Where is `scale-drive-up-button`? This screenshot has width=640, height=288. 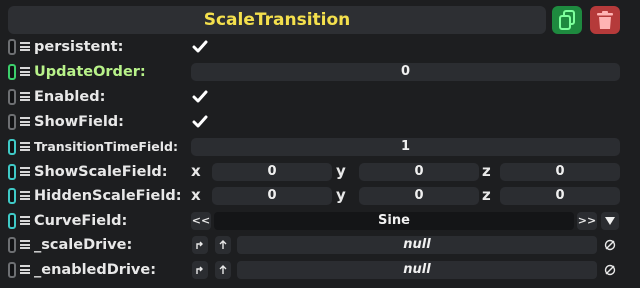 scale-drive-up-button is located at coordinates (223, 245).